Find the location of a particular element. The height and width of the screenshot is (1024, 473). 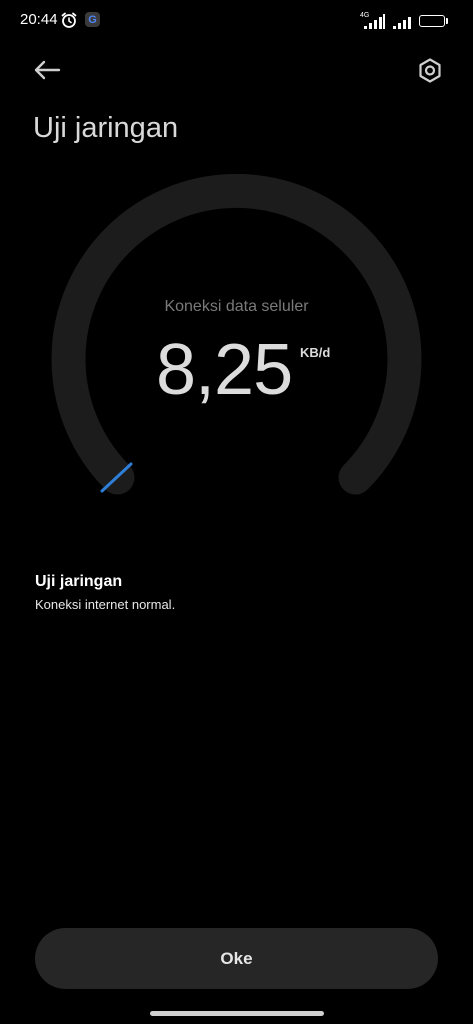

gauge-caption: Koneksi data seluler is located at coordinates (236, 306).